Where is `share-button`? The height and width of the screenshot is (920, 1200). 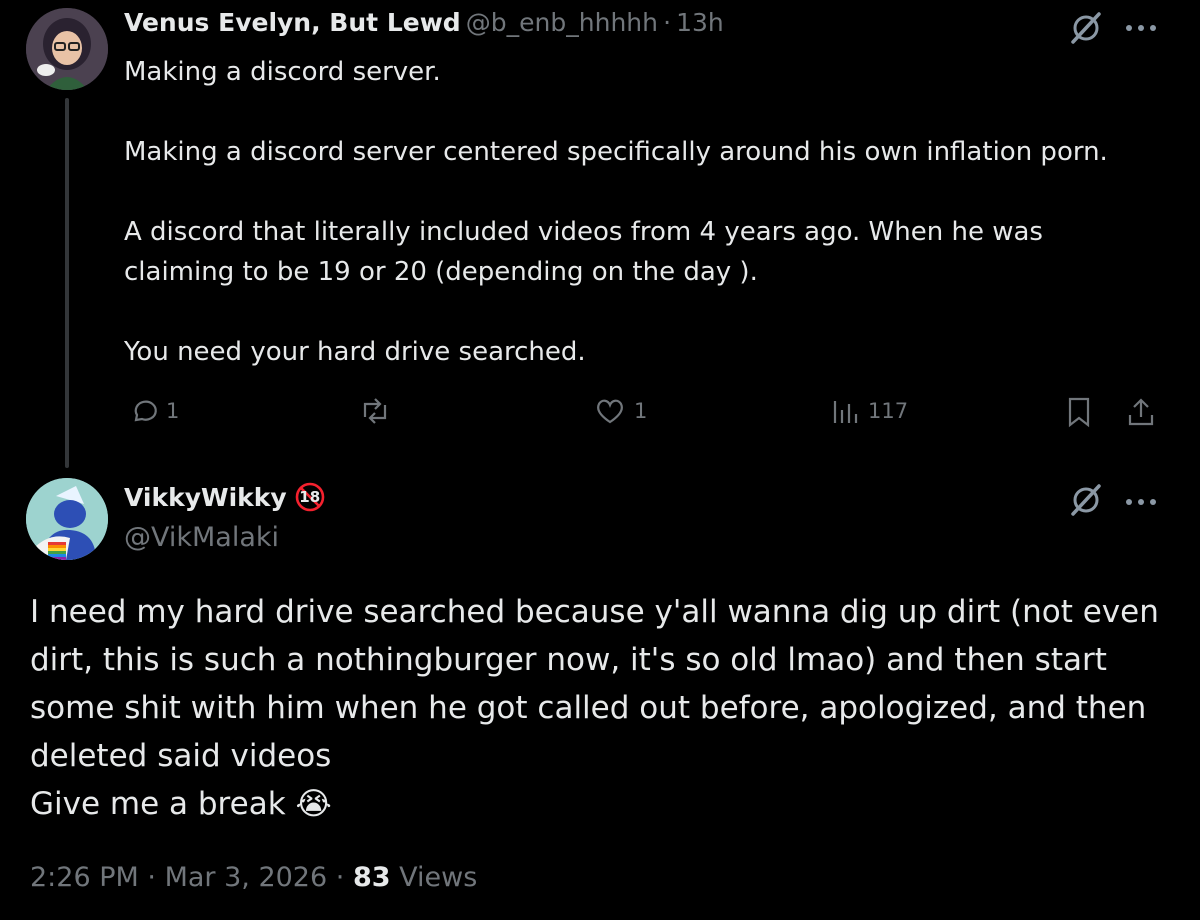
share-button is located at coordinates (1141, 412).